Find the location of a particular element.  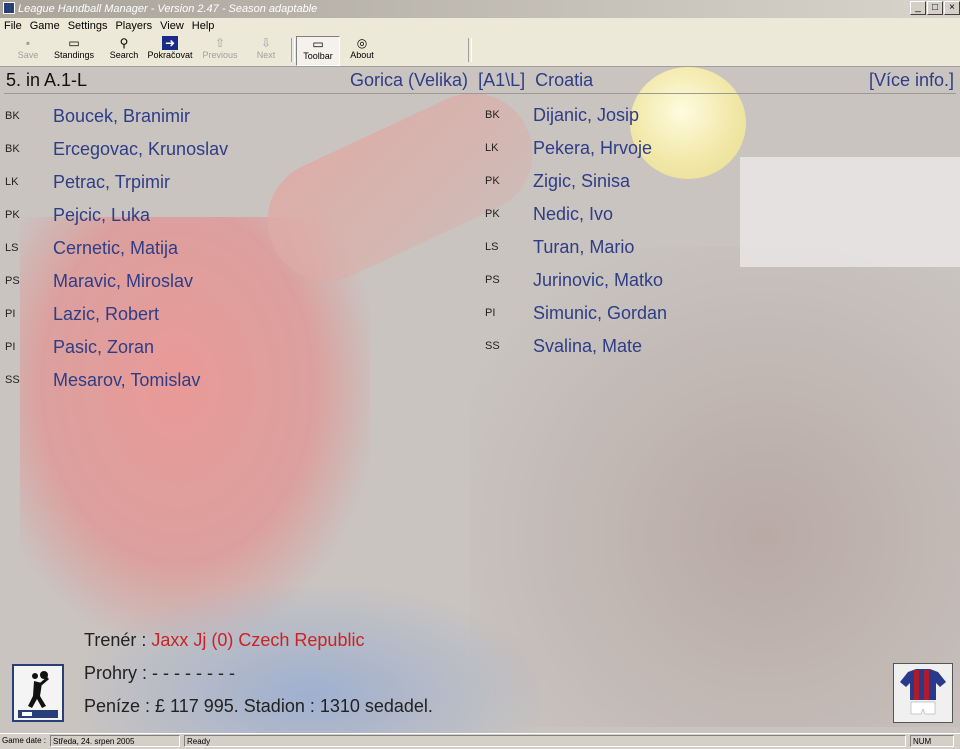

jersey-icon is located at coordinates (923, 692).